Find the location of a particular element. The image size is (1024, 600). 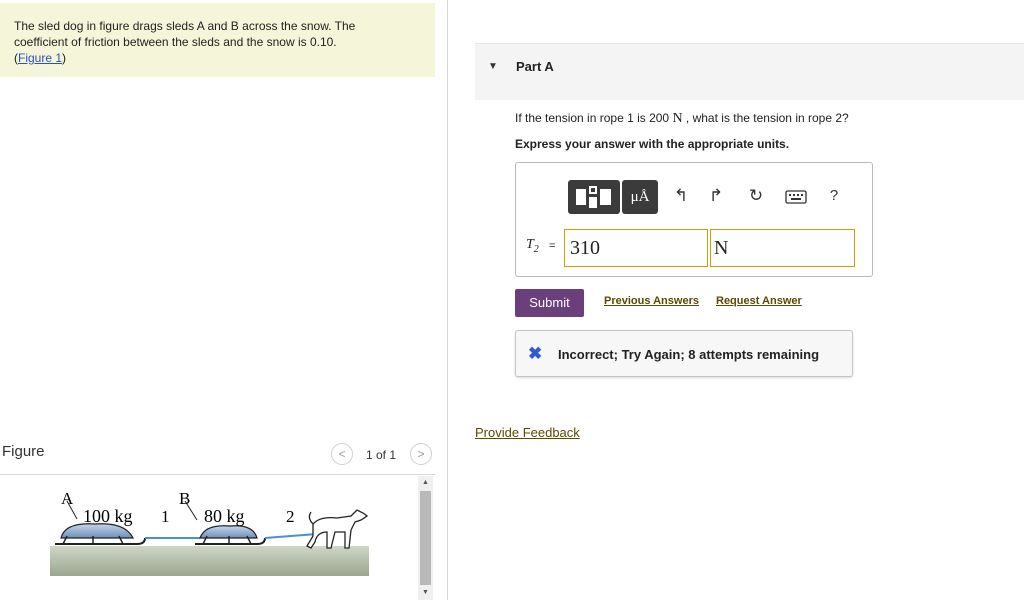

question-pre: If the tension in rope 1 is 200 is located at coordinates (592, 118).